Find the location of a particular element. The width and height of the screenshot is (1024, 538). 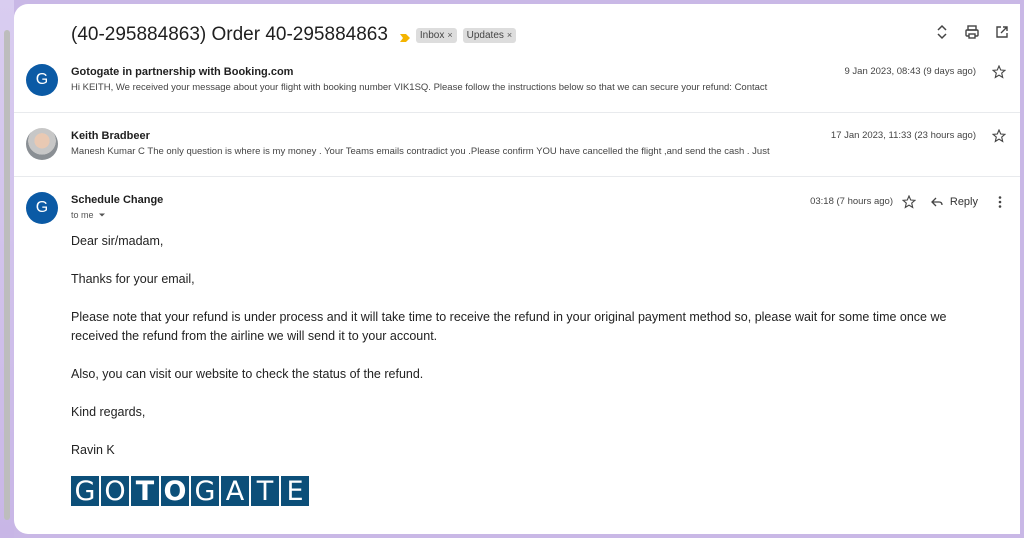

more-options-icon is located at coordinates (1000, 202).